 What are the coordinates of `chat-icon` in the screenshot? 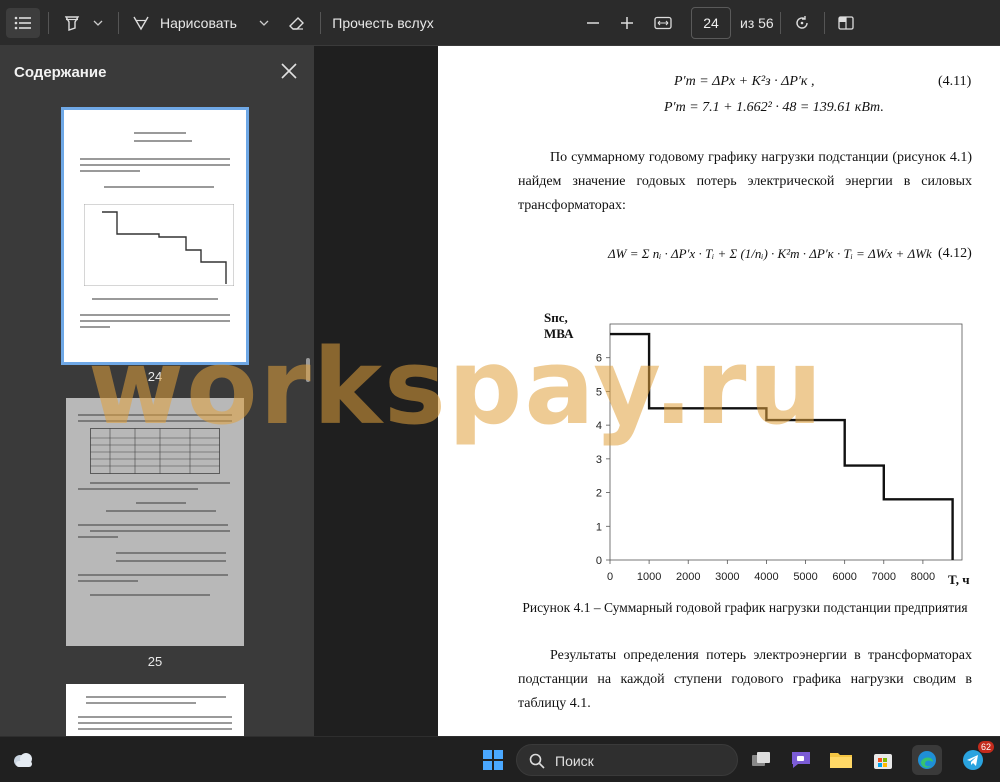 It's located at (801, 760).